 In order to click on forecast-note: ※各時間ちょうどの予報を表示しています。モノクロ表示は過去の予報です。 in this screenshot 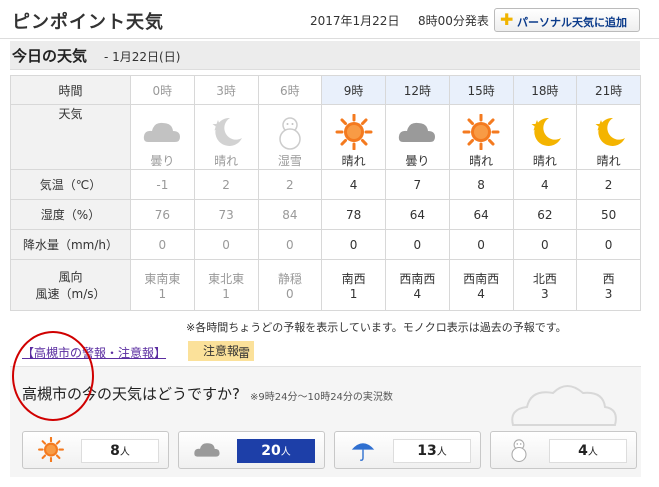, I will do `click(376, 327)`.